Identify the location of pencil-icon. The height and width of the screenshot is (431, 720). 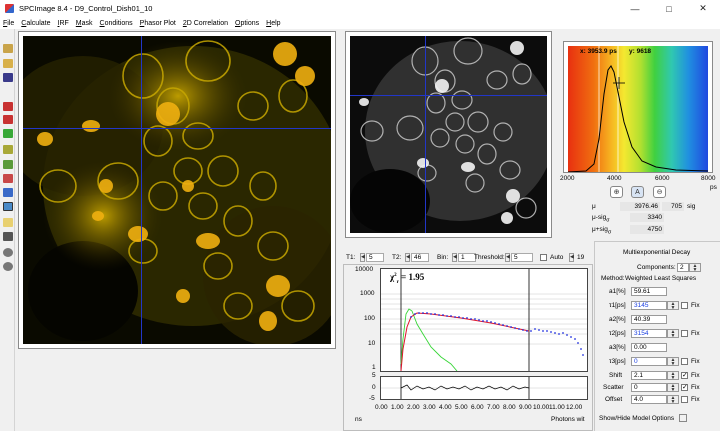
(8, 149).